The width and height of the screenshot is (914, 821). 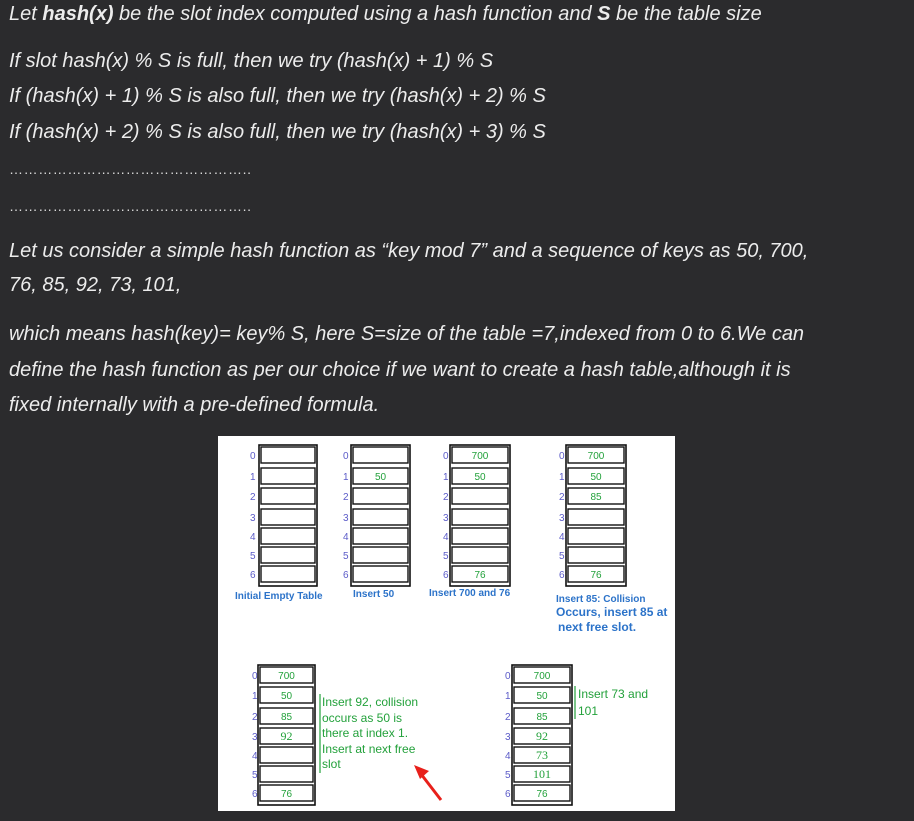 I want to click on note-73-101-l1: Insert 73 and, so click(x=613, y=694).